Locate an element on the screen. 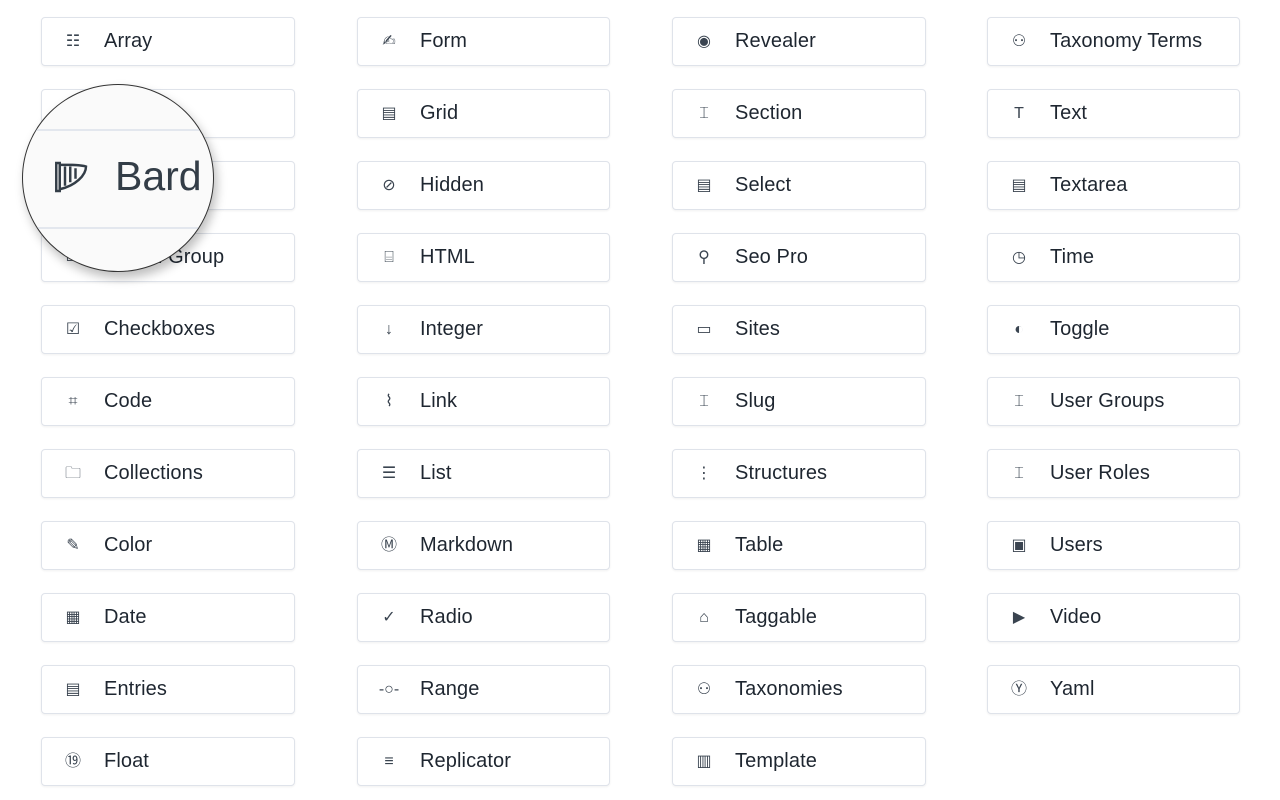 The width and height of the screenshot is (1280, 800). fieldtype-item-code: ⌗ Code is located at coordinates (168, 401).